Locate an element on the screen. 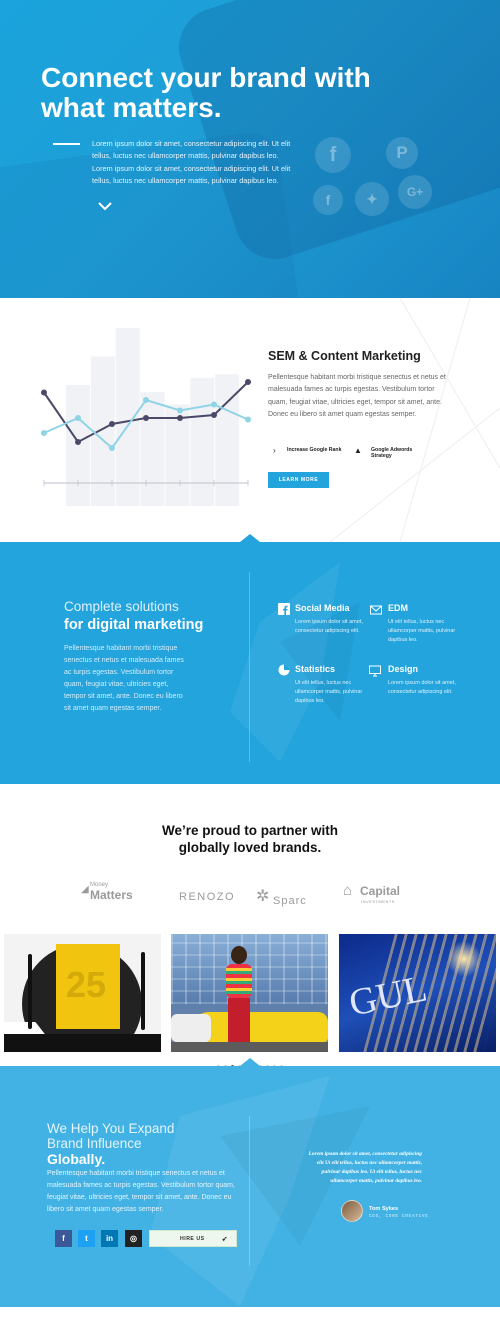 This screenshot has width=500, height=1329. monitor-icon is located at coordinates (375, 671).